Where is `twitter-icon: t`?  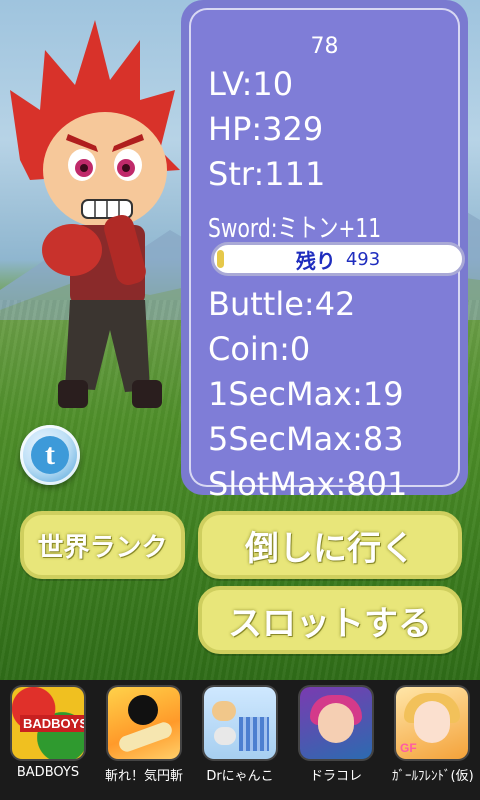
twitter-icon: t is located at coordinates (50, 455).